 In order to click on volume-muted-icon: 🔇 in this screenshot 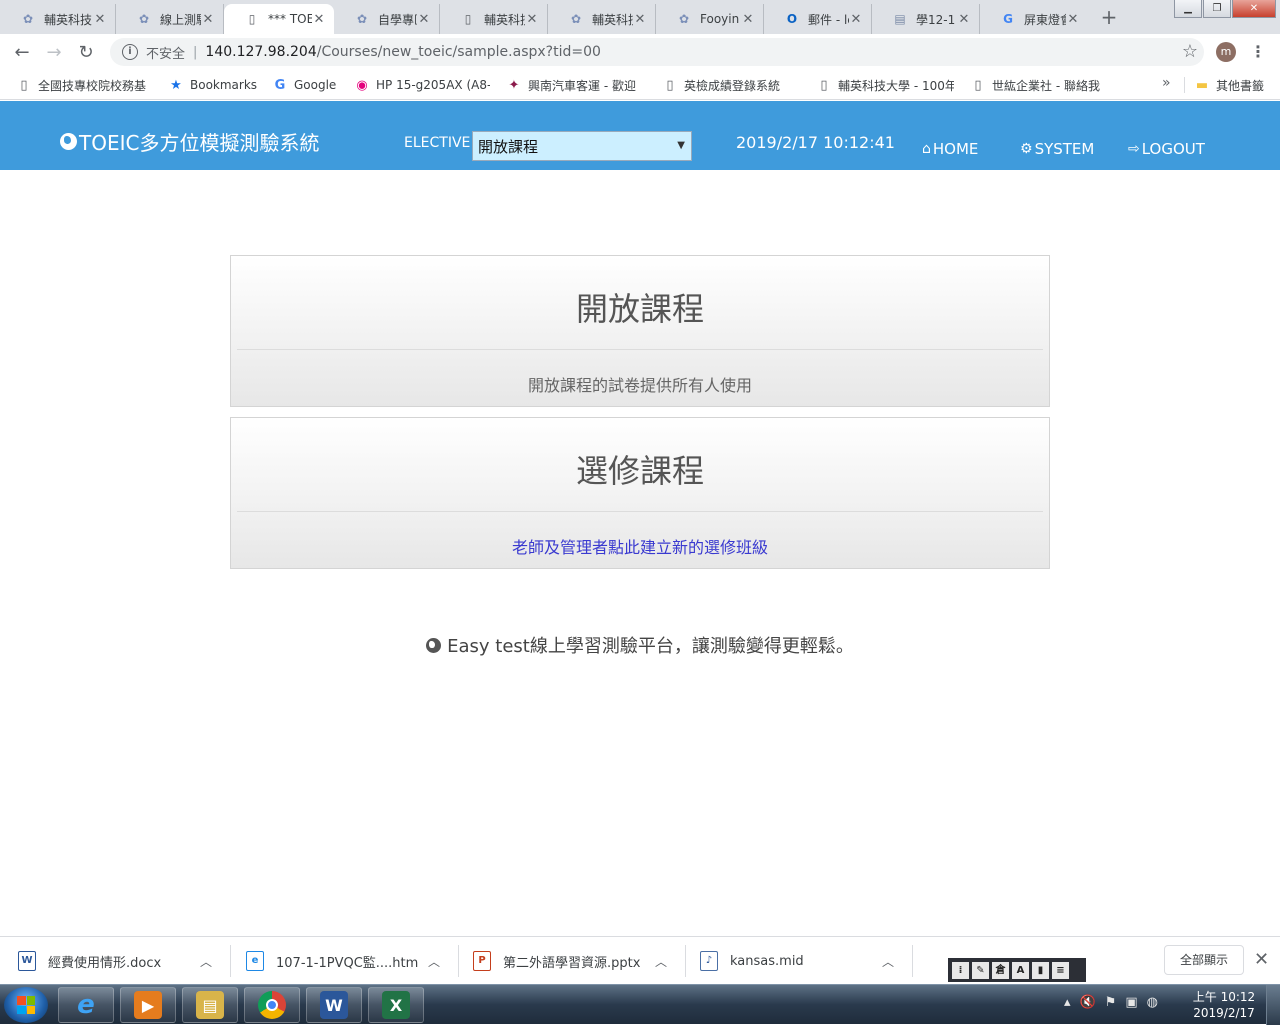, I will do `click(1088, 1002)`.